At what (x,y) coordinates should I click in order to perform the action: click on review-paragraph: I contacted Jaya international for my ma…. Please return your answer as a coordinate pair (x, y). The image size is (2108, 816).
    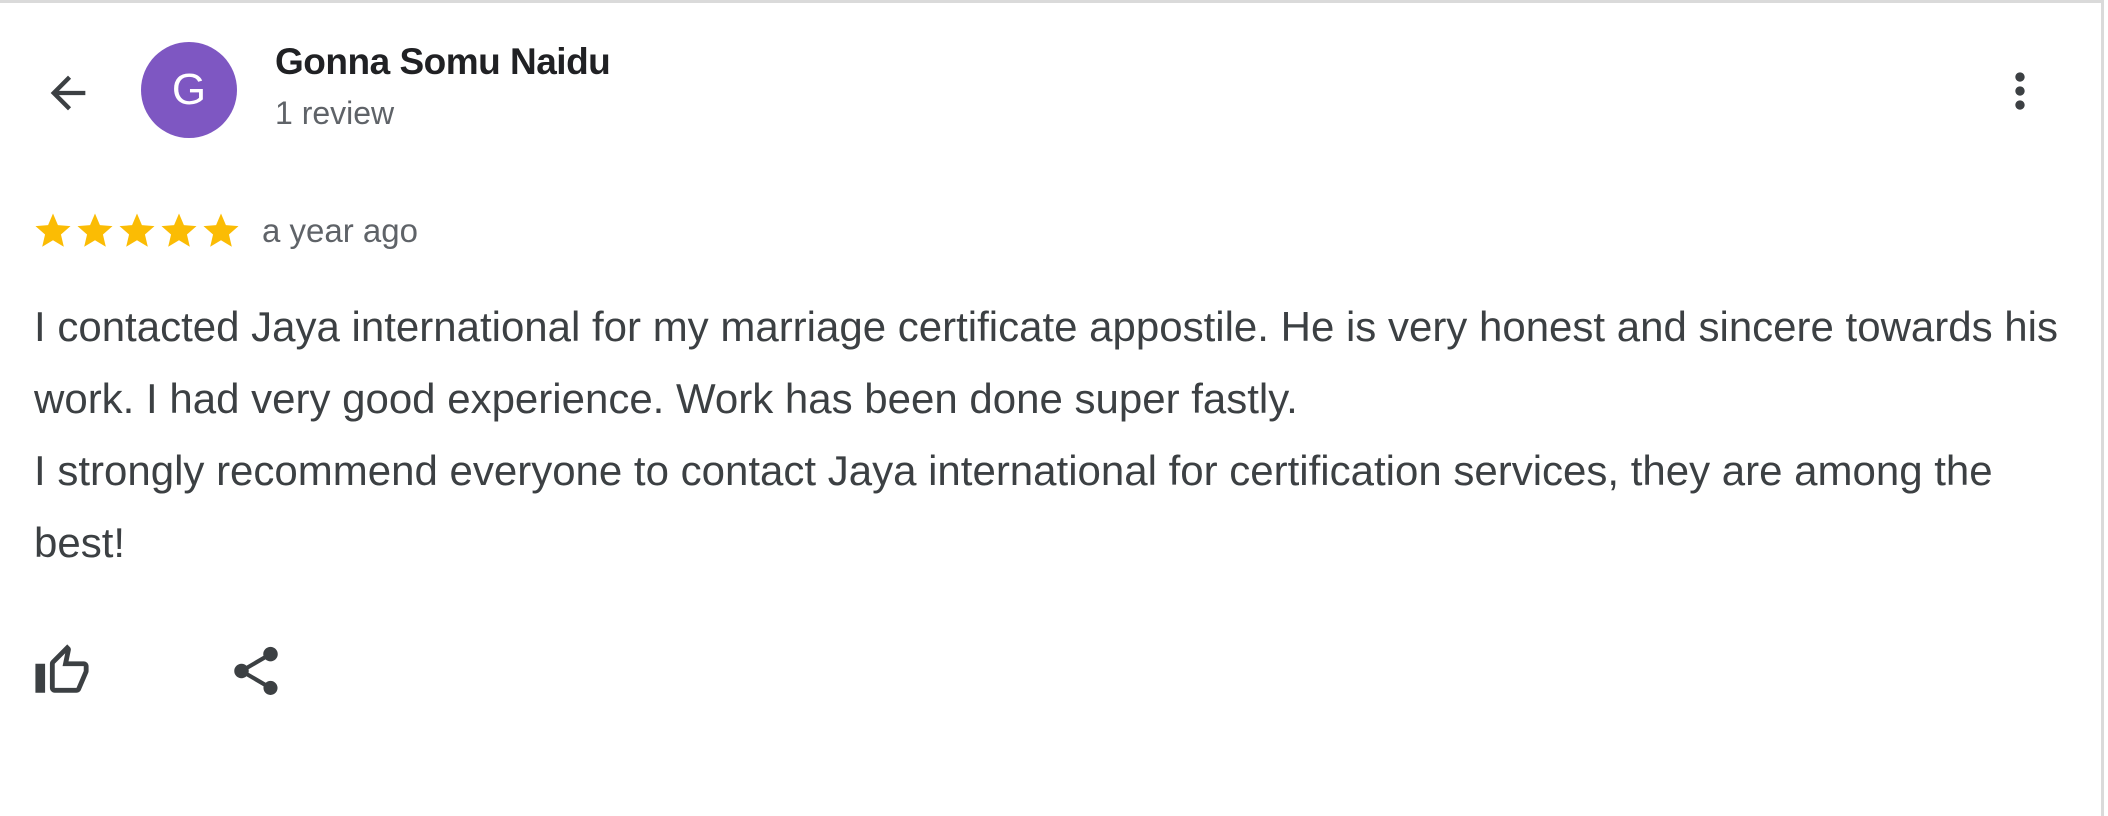
    Looking at the image, I should click on (1046, 362).